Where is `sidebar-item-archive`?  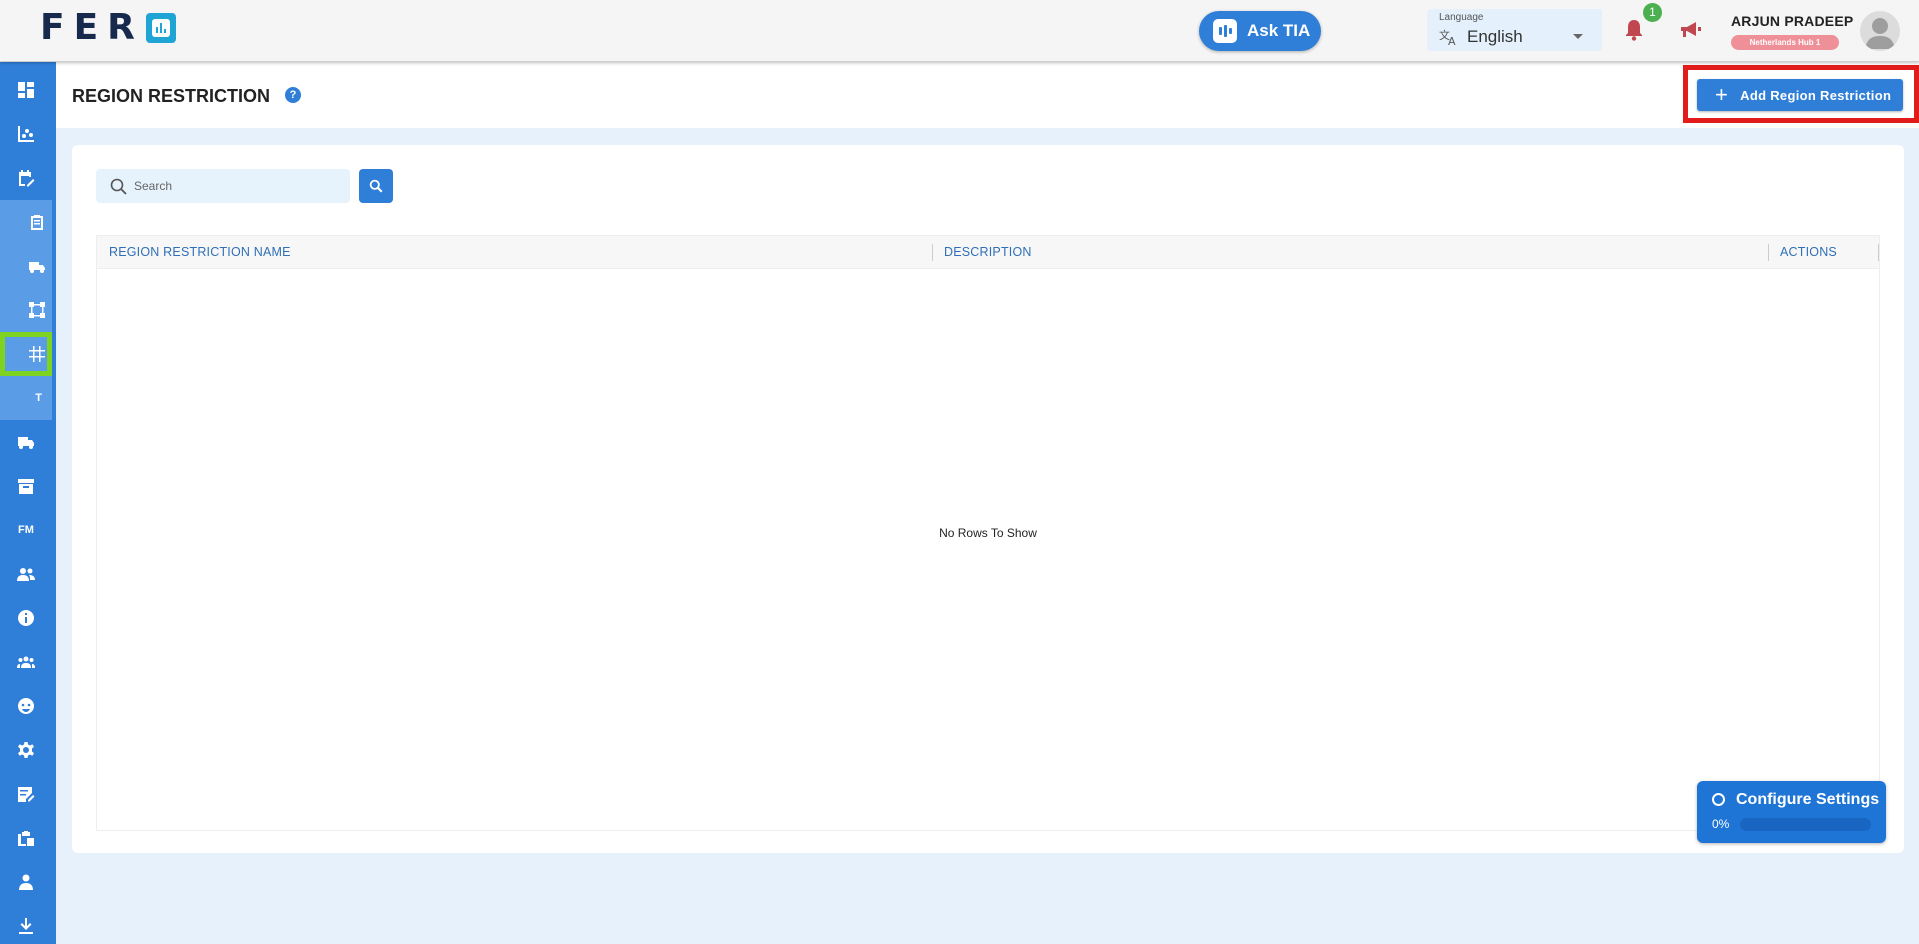
sidebar-item-archive is located at coordinates (26, 486).